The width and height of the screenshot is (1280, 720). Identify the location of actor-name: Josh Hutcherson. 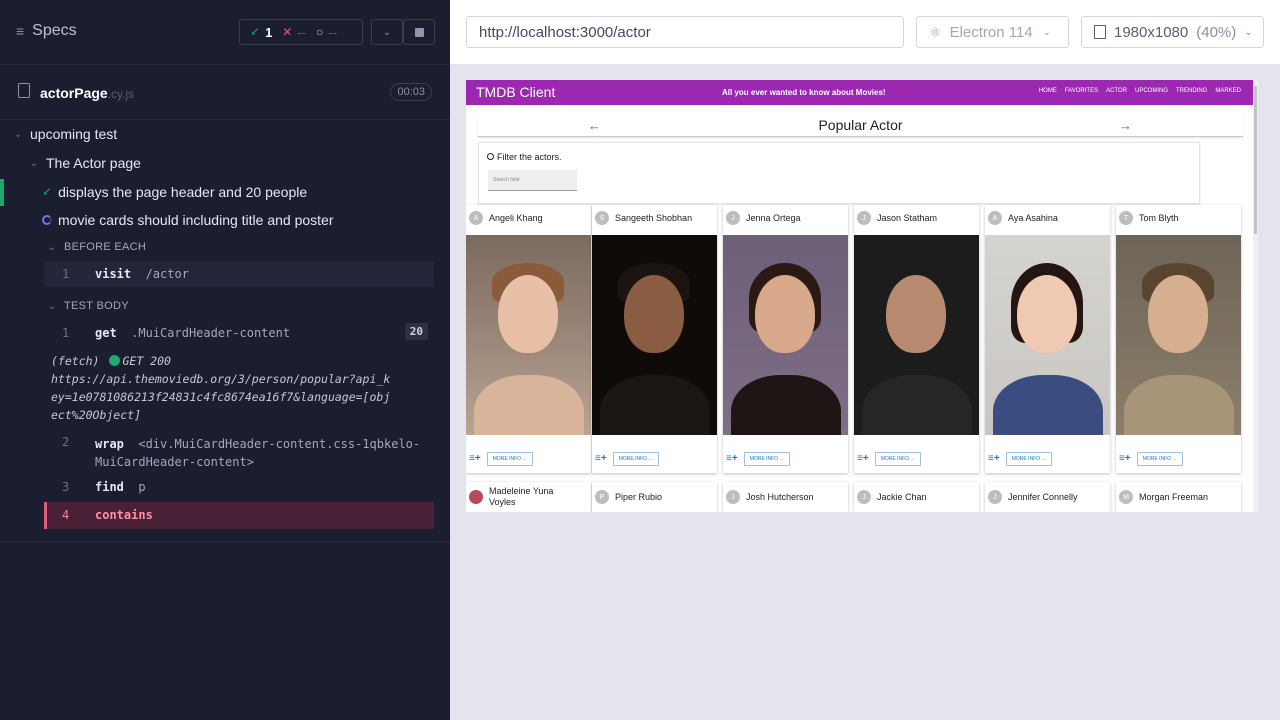
(780, 496).